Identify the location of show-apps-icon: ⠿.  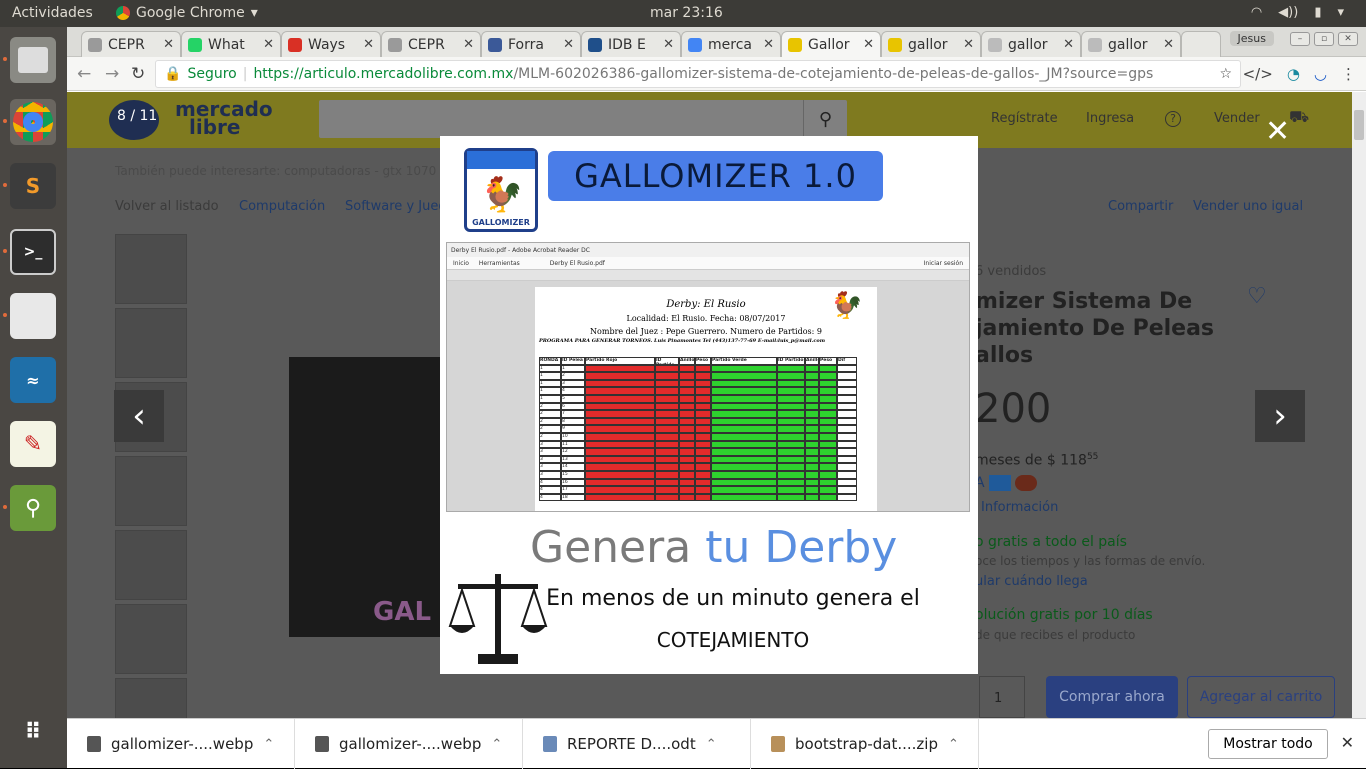
(33, 732).